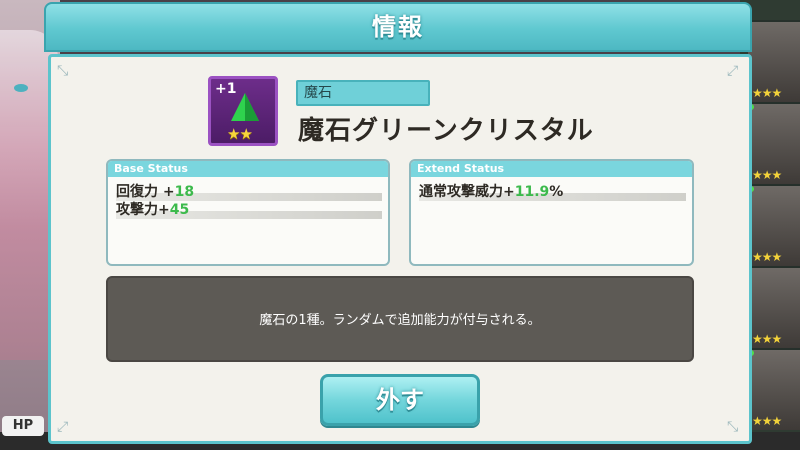  I want to click on stat-value: 45, so click(179, 210).